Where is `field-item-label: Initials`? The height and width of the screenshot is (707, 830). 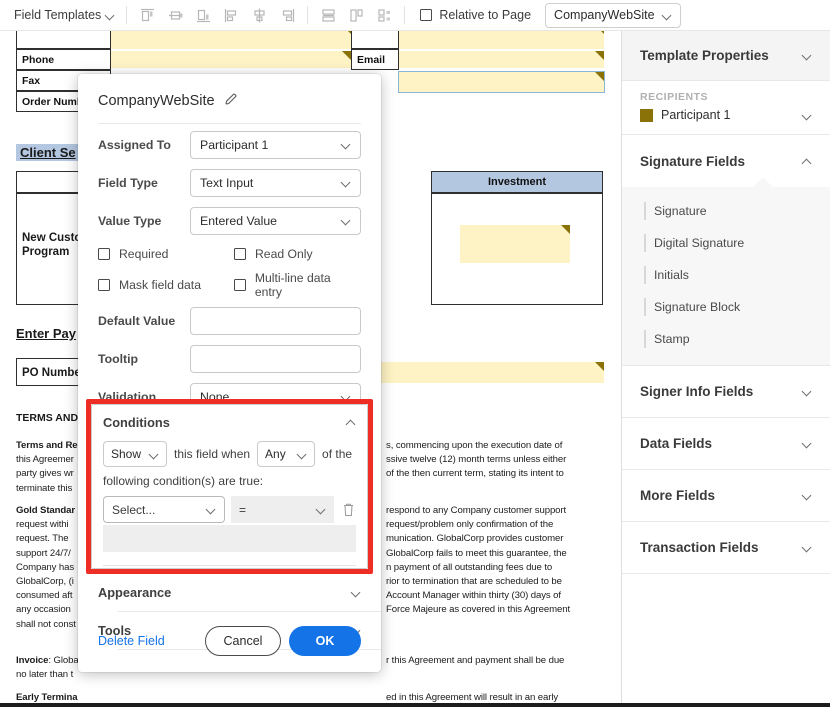 field-item-label: Initials is located at coordinates (671, 275).